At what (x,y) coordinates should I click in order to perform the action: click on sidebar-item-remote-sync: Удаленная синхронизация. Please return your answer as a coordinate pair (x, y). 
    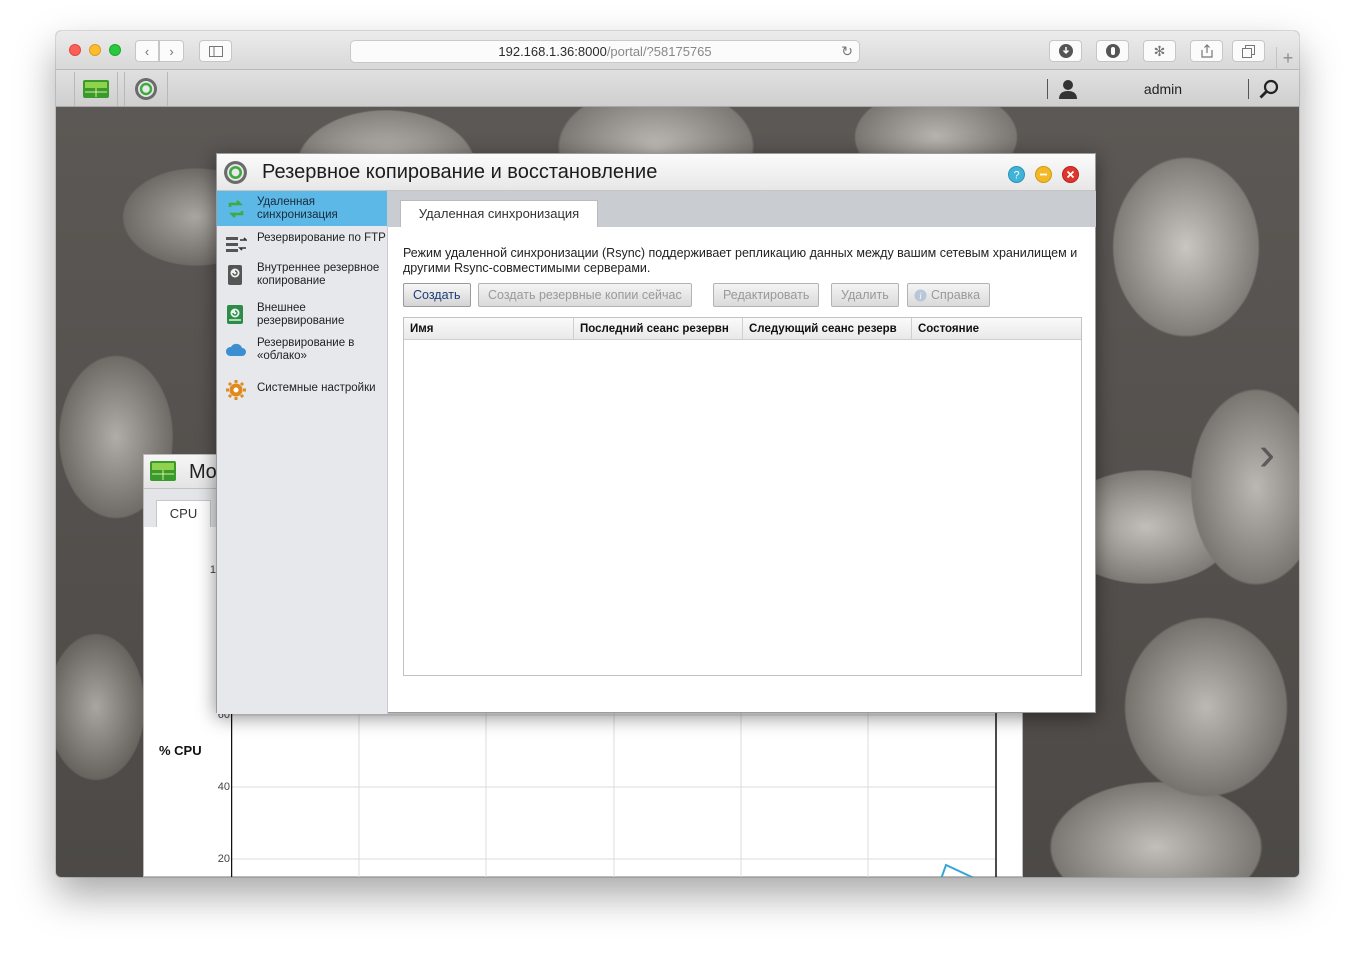
    Looking at the image, I should click on (302, 208).